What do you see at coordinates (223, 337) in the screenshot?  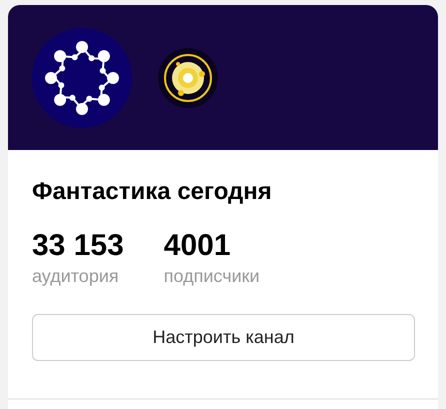 I see `configure-channel-button: Настроить канал` at bounding box center [223, 337].